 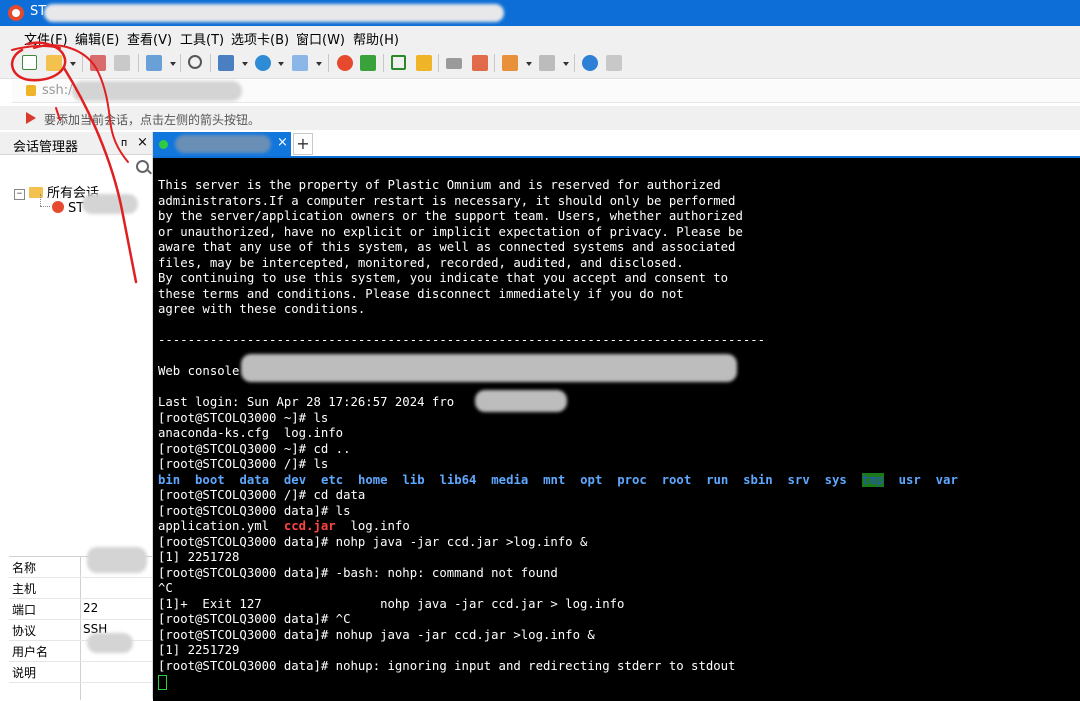 I want to click on dir-entry: boot, so click(x=210, y=479).